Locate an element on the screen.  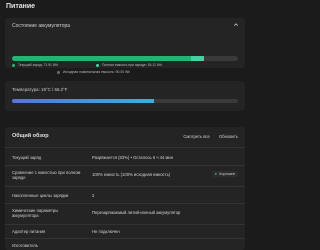
legend-item-design-capacity: Исходная номинальная емкость: 90.00 Wh is located at coordinates (93, 72).